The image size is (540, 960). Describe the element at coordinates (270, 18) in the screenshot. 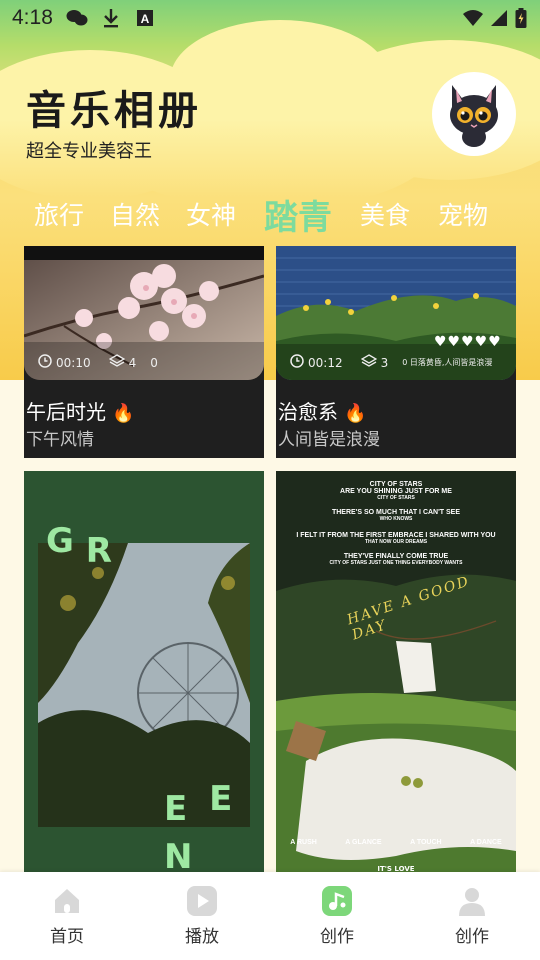

I see `status-bar: 4:18 A` at that location.